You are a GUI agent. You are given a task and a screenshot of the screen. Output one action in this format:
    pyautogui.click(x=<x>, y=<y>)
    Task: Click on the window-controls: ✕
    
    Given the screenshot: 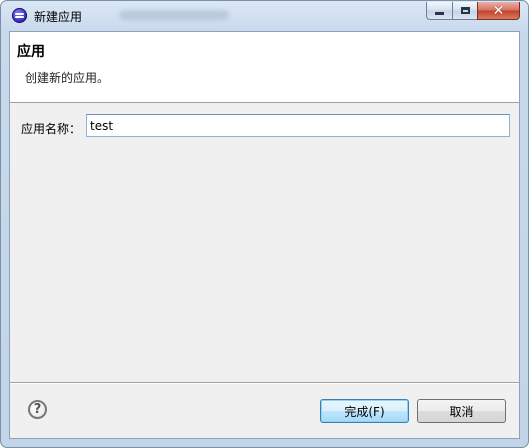 What is the action you would take?
    pyautogui.click(x=473, y=11)
    